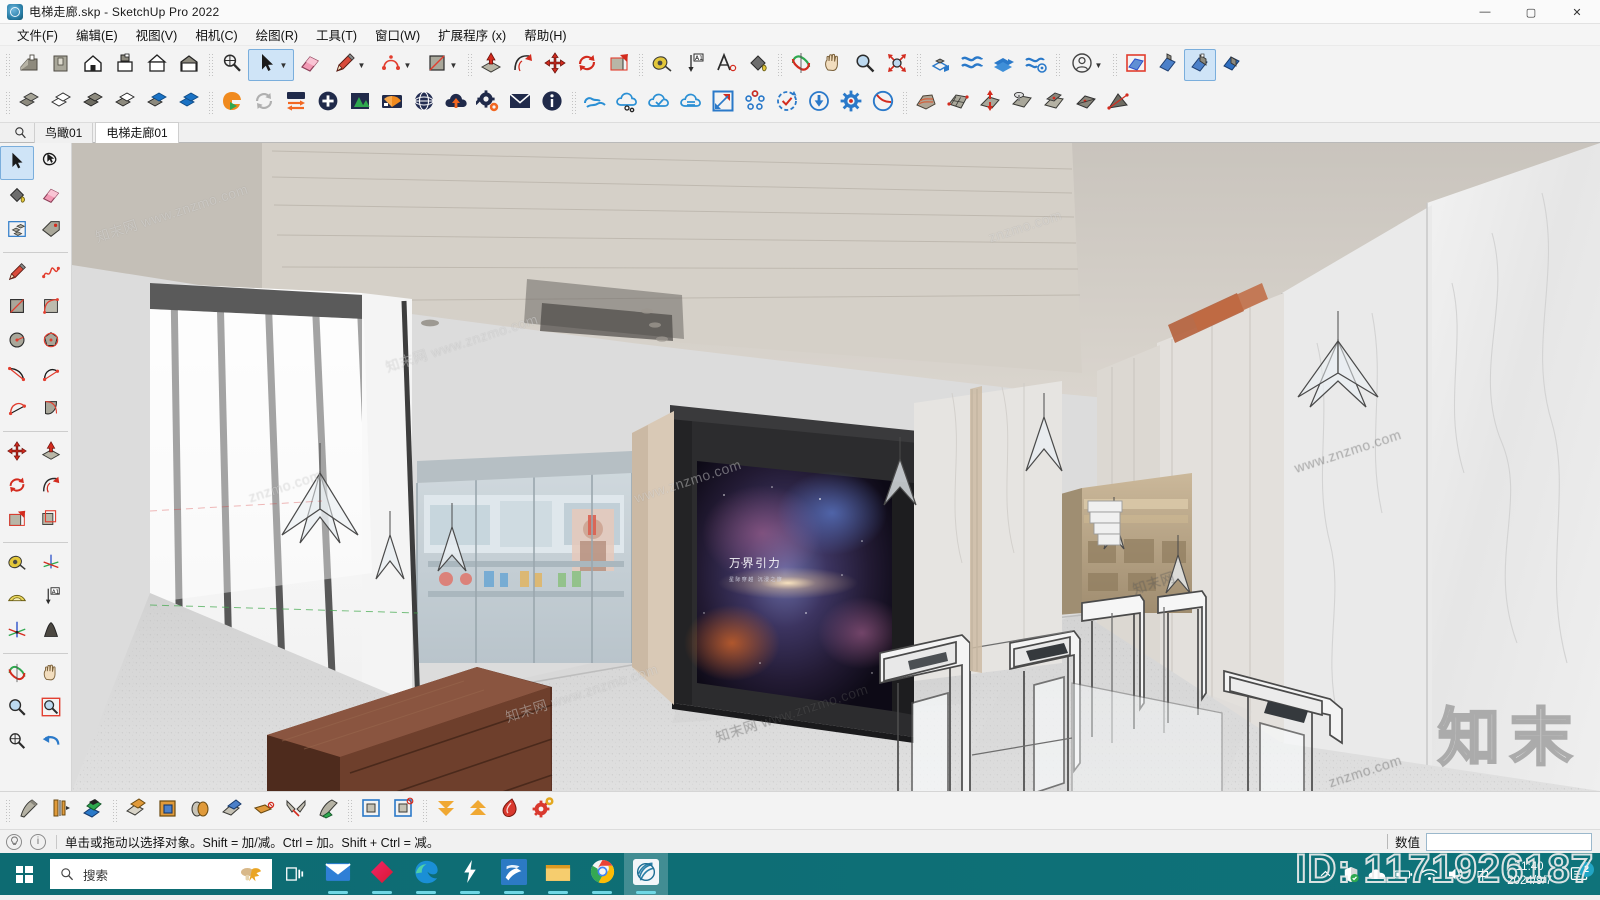 This screenshot has height=900, width=1600. I want to click on timer-check-button, so click(787, 103).